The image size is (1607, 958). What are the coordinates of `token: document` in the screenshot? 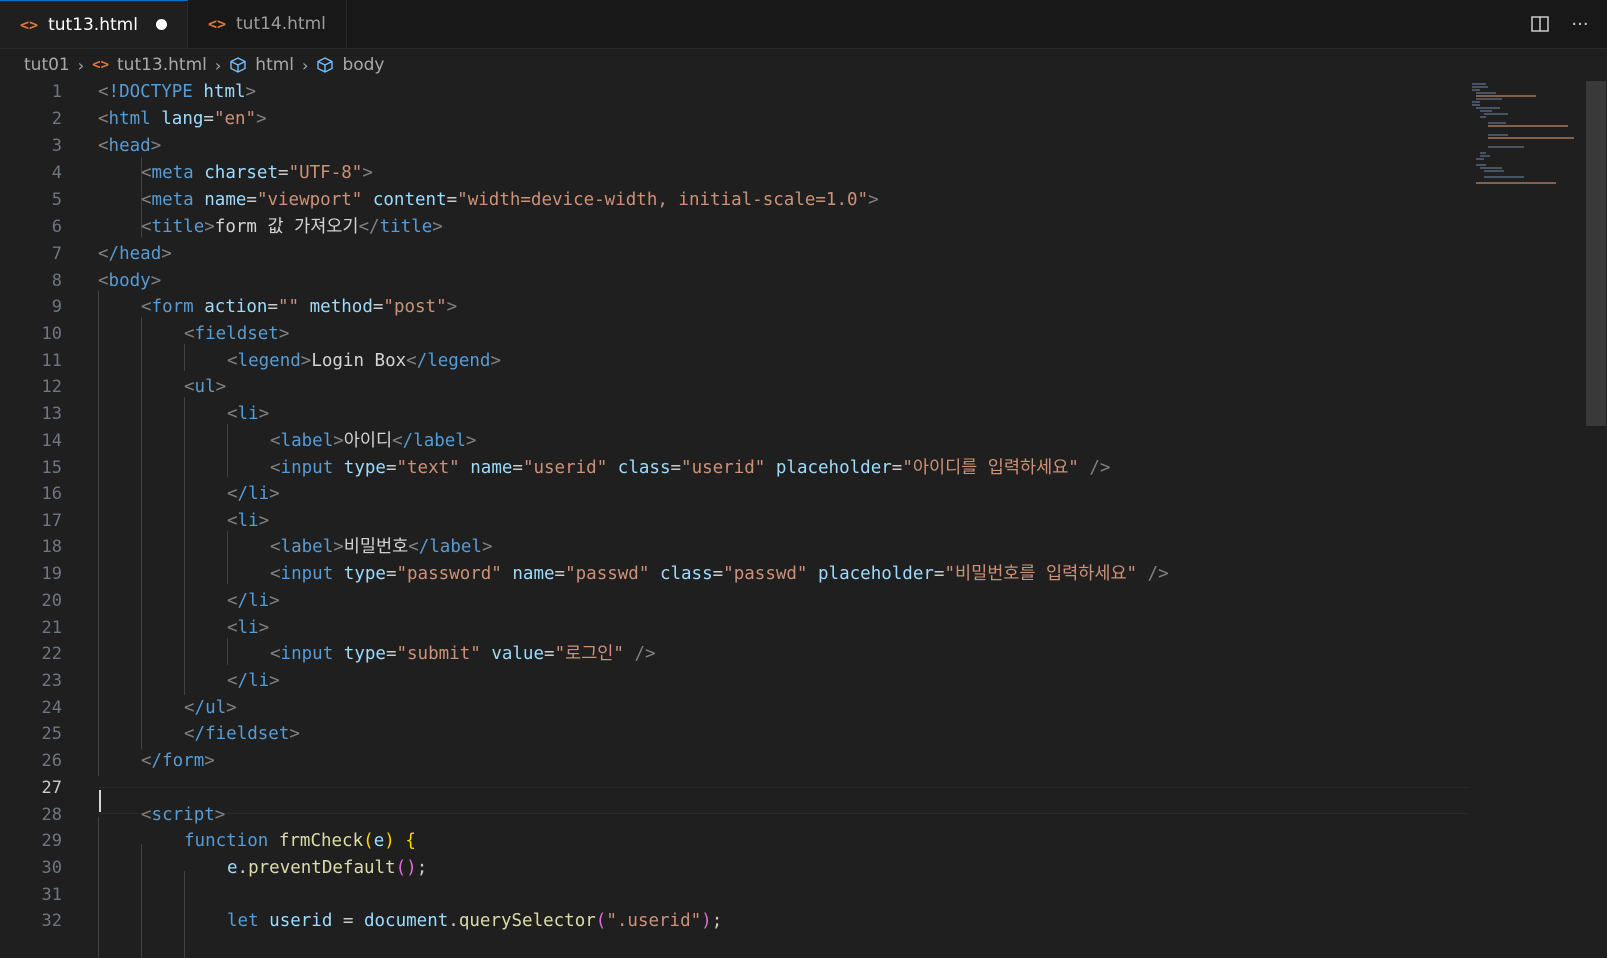 It's located at (406, 921).